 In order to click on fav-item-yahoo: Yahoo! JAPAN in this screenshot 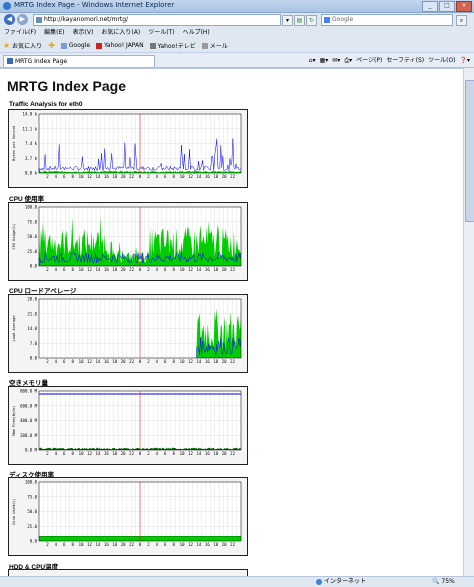, I will do `click(120, 45)`.